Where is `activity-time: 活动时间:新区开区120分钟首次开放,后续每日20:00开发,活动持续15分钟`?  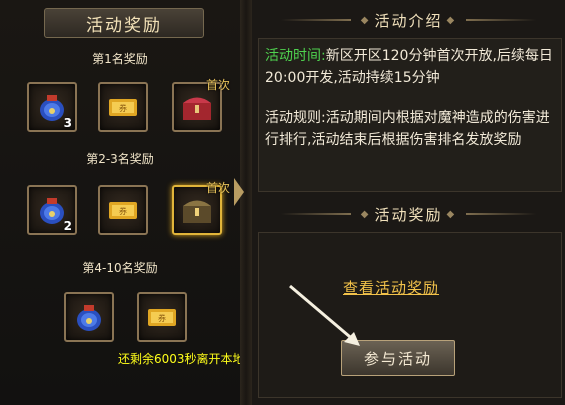 activity-time: 活动时间:新区开区120分钟首次开放,后续每日20:00开发,活动持续15分钟 is located at coordinates (410, 67).